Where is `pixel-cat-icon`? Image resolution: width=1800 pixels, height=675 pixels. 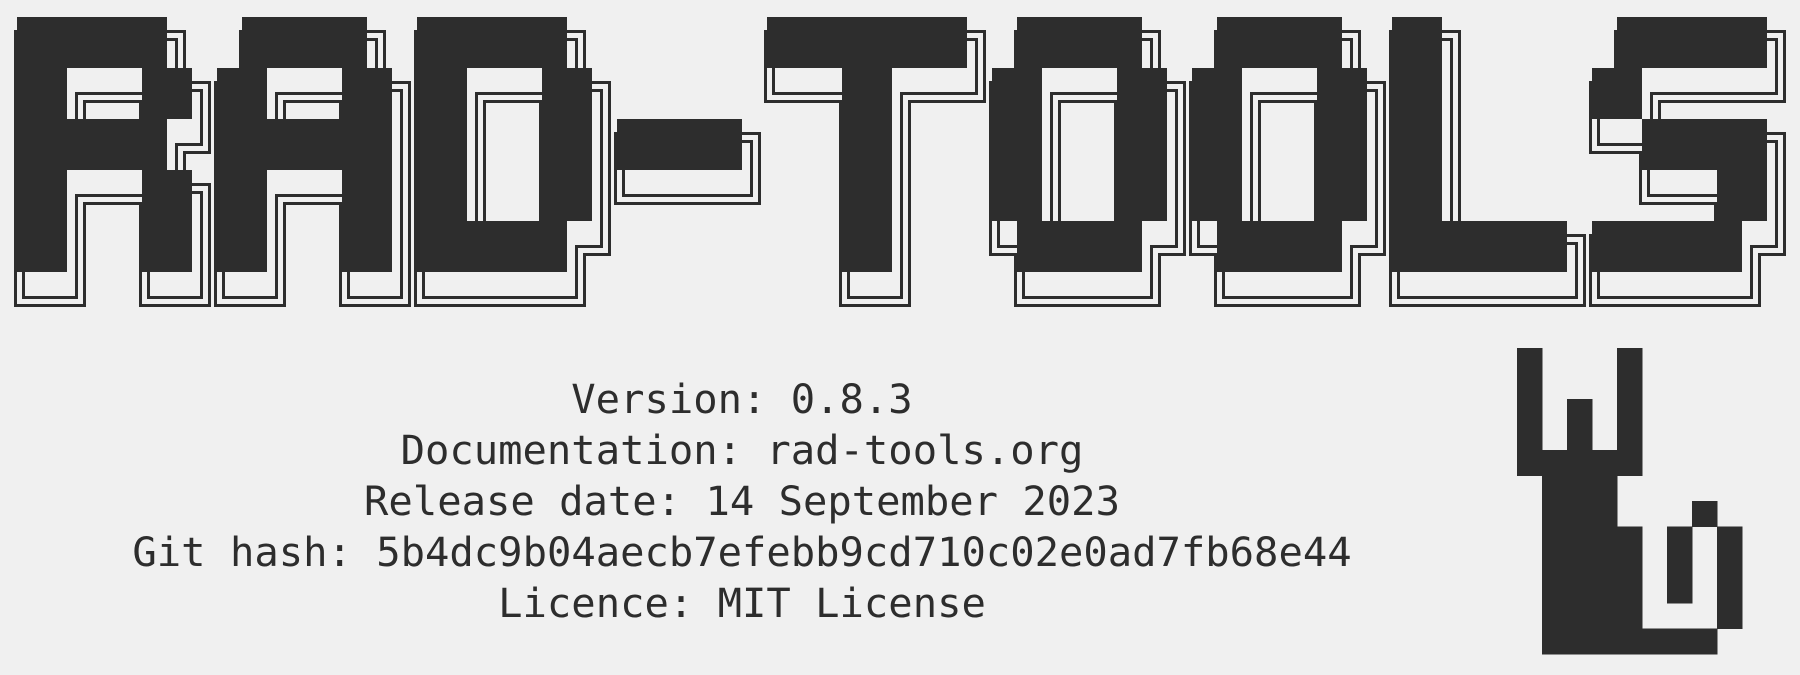
pixel-cat-icon is located at coordinates (1630, 501).